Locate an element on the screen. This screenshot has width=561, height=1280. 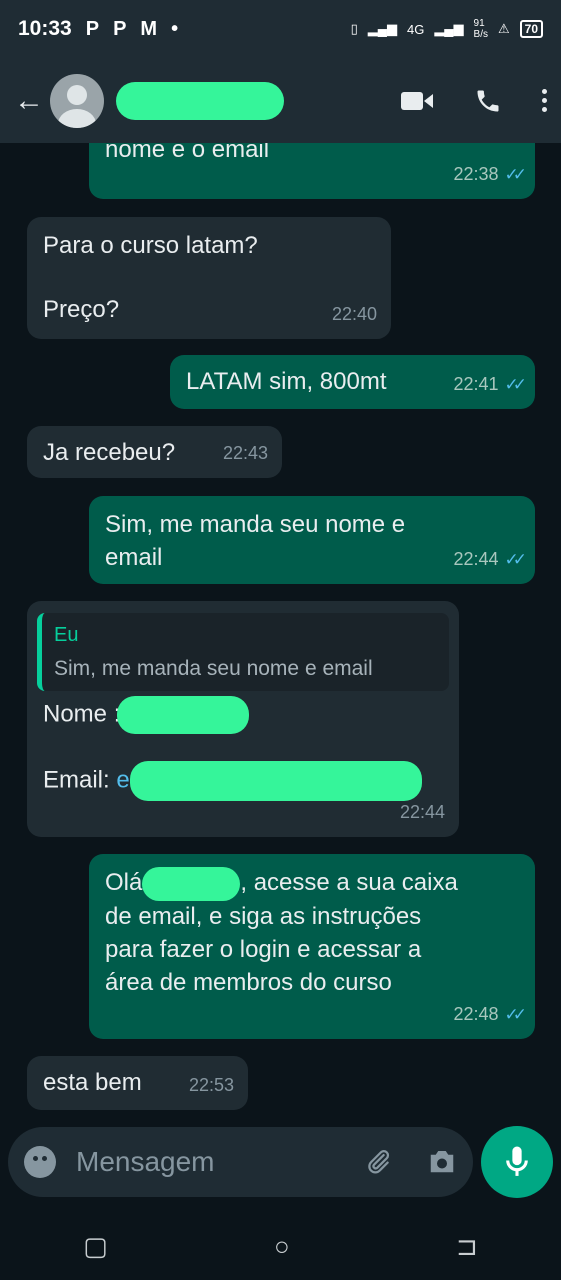
clock: 10:33 is located at coordinates (45, 28).